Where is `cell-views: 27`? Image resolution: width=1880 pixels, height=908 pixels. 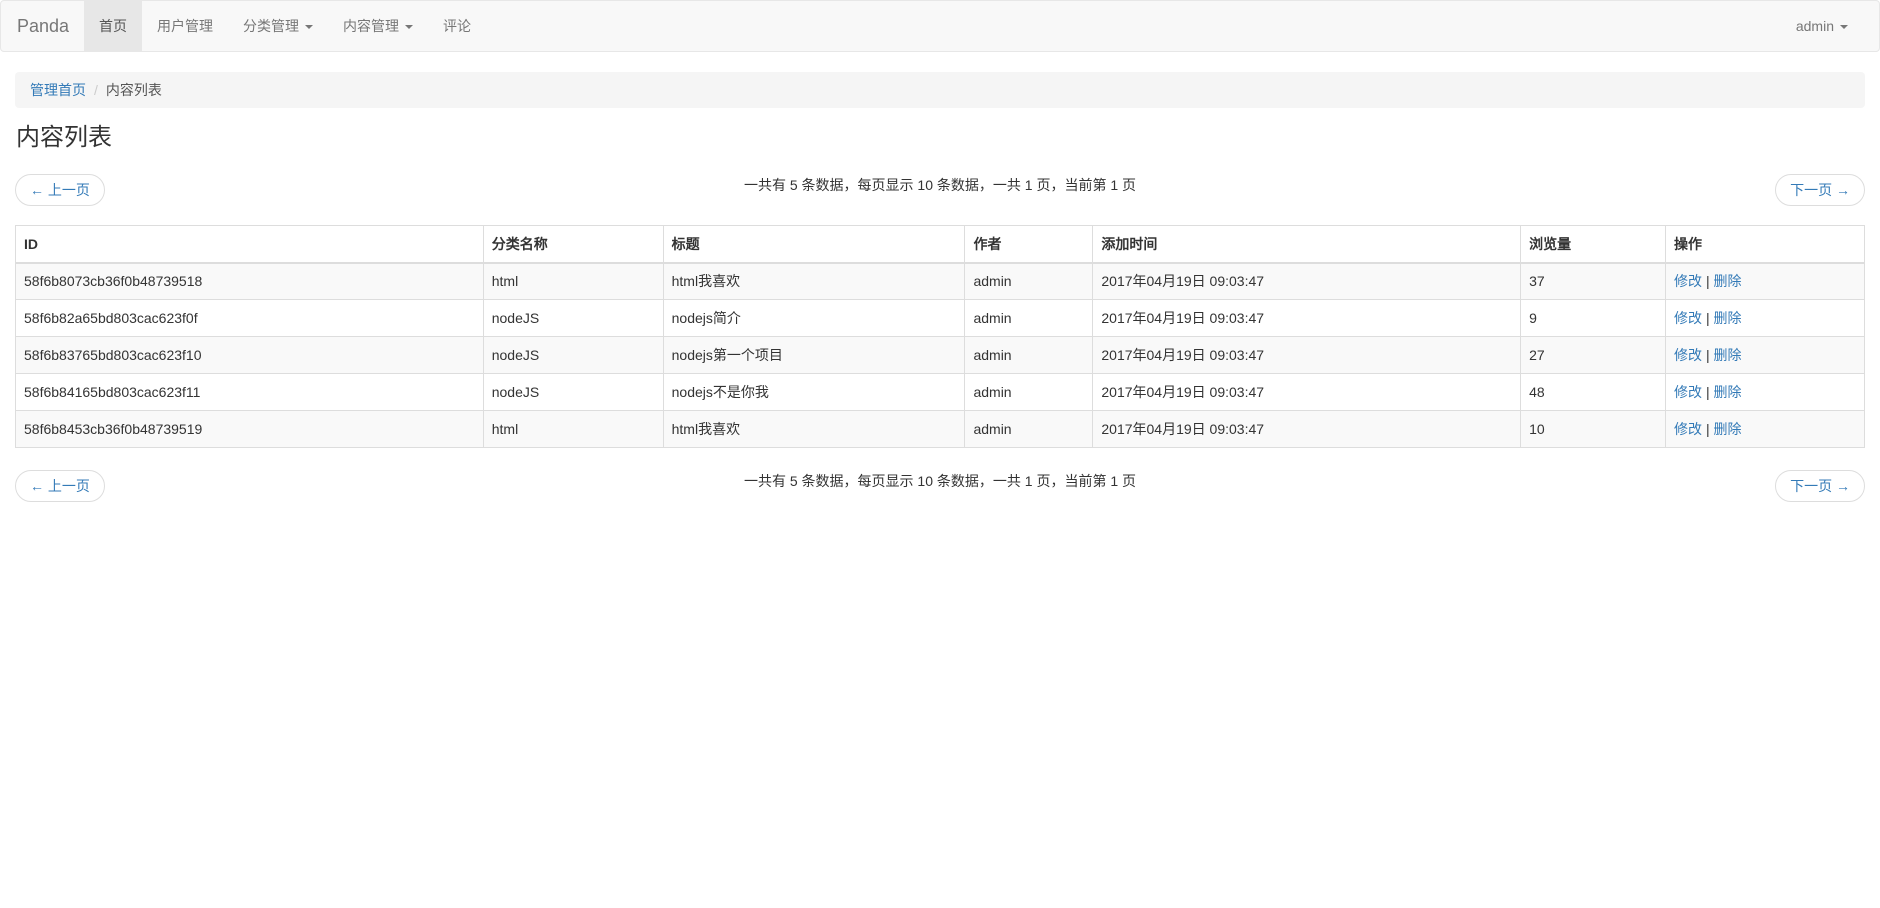
cell-views: 27 is located at coordinates (1593, 355).